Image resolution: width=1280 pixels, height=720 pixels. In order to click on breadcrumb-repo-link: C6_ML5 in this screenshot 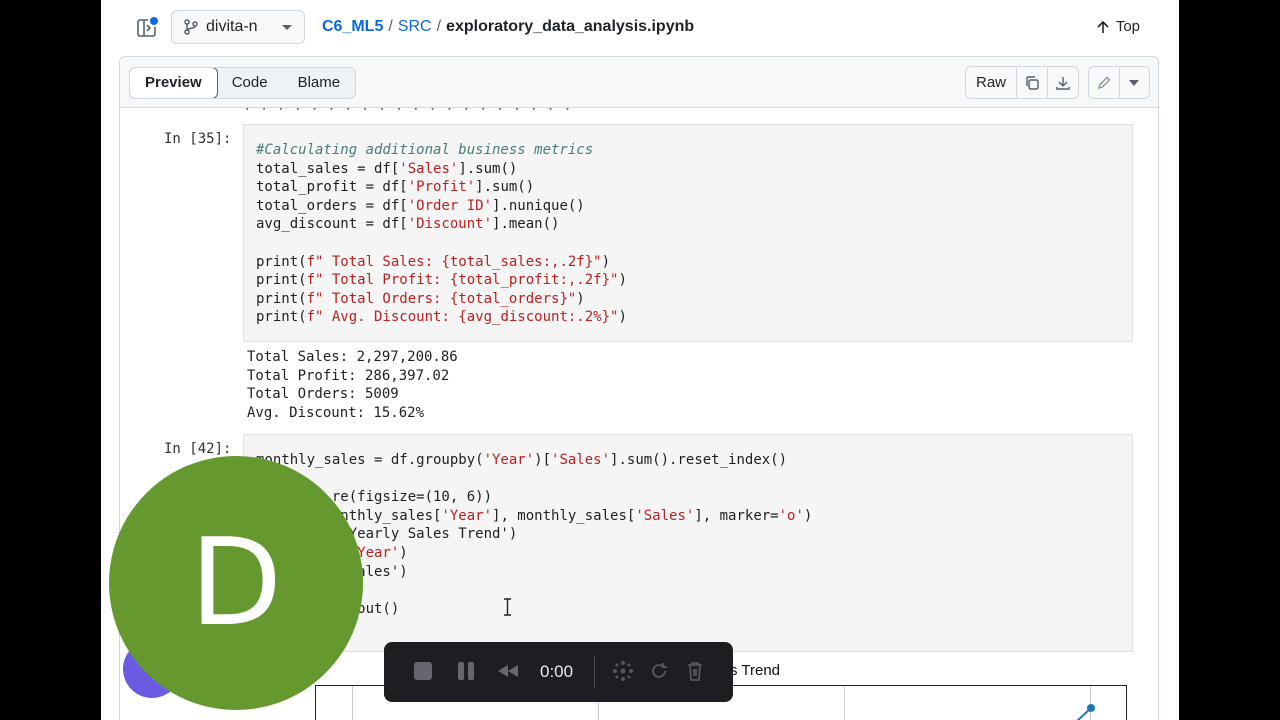, I will do `click(352, 26)`.